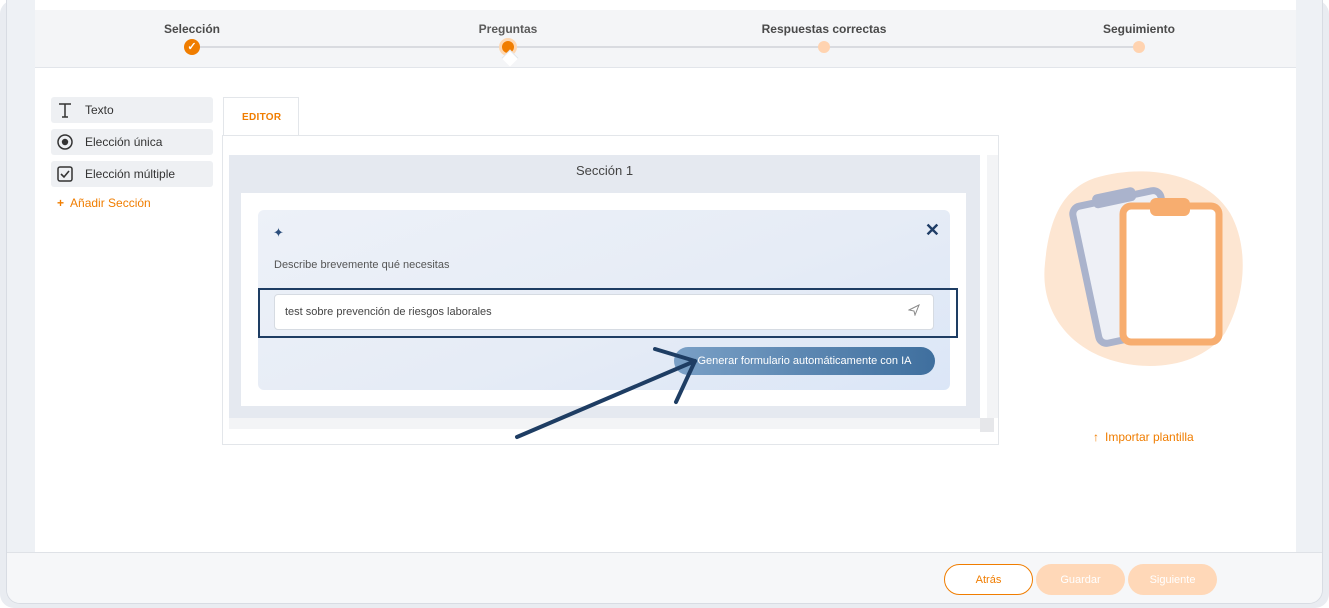 This screenshot has width=1329, height=608. I want to click on step-label-seguimiento: Seguimiento, so click(1139, 29).